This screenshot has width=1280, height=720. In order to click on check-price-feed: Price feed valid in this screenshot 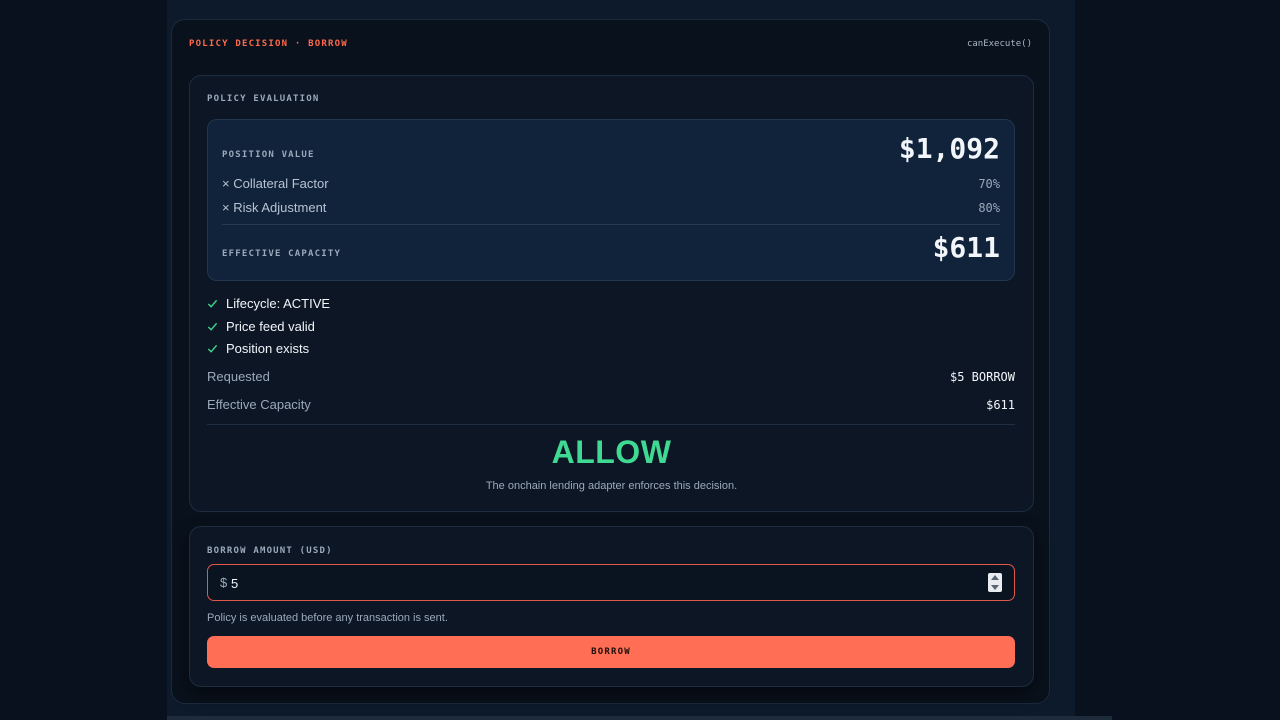, I will do `click(261, 326)`.